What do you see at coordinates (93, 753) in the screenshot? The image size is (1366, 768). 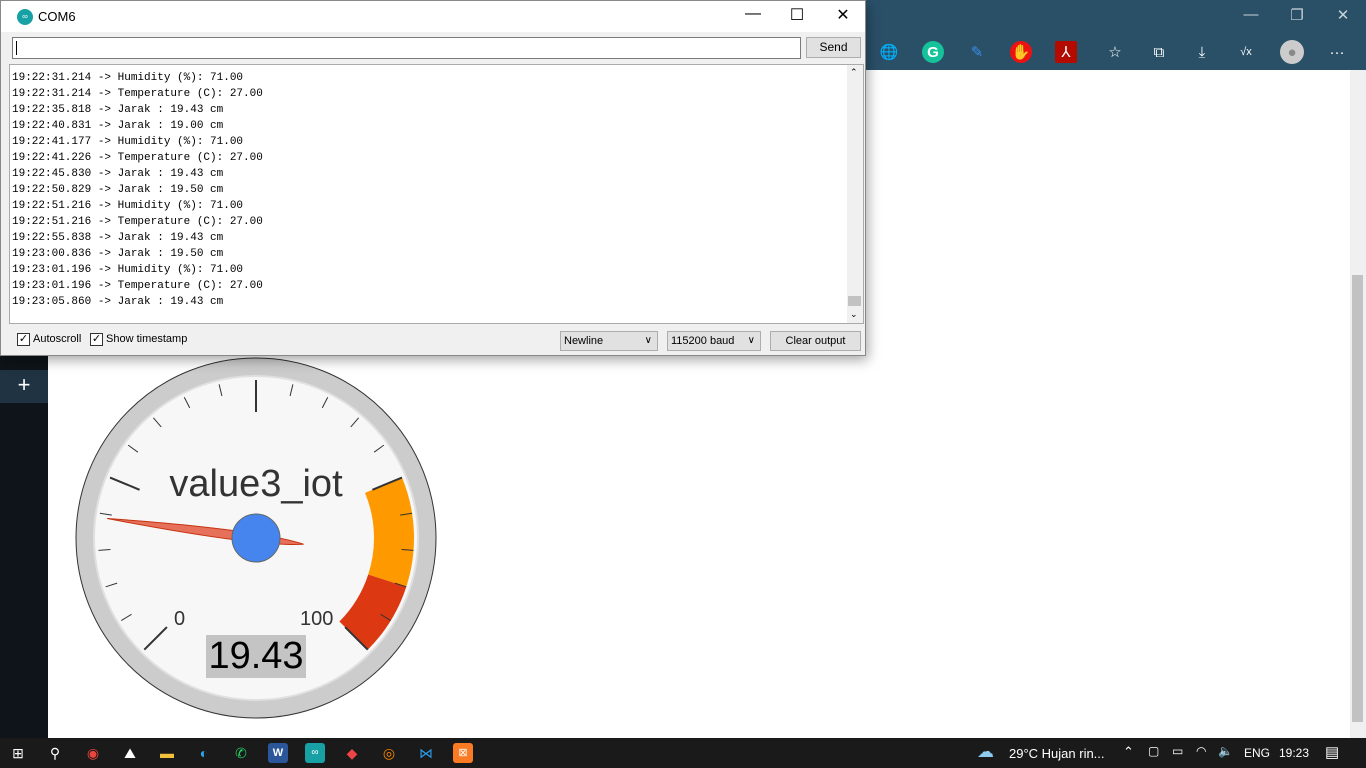 I see `chrome-icon: ◉` at bounding box center [93, 753].